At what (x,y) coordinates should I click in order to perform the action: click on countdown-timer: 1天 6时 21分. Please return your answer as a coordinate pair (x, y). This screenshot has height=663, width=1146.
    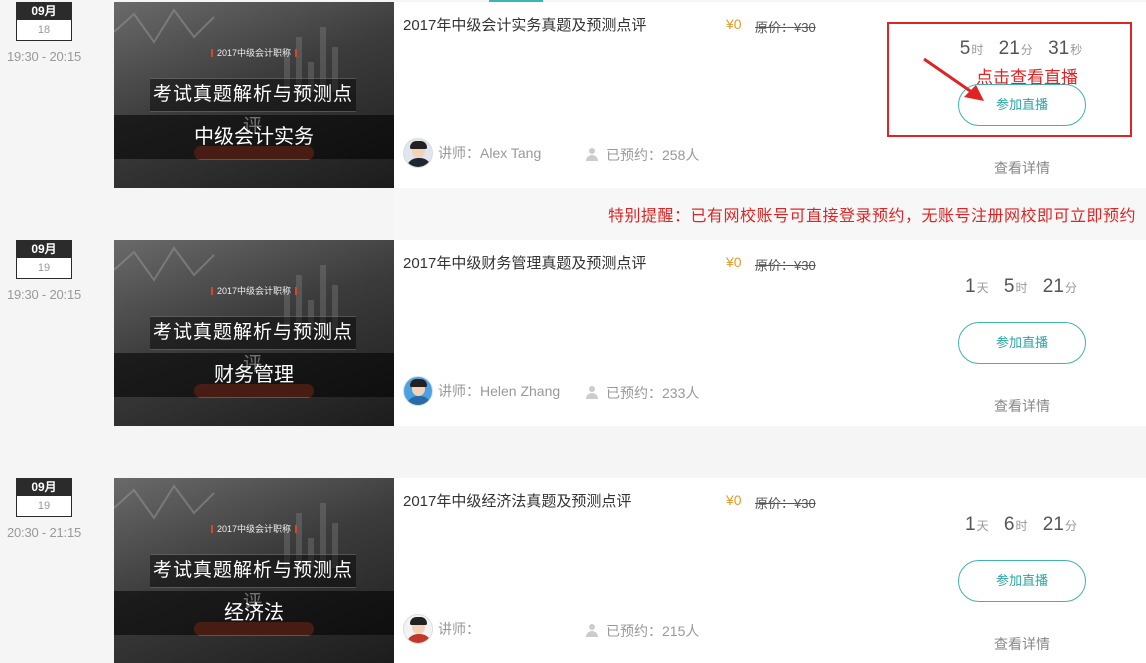
    Looking at the image, I should click on (1021, 525).